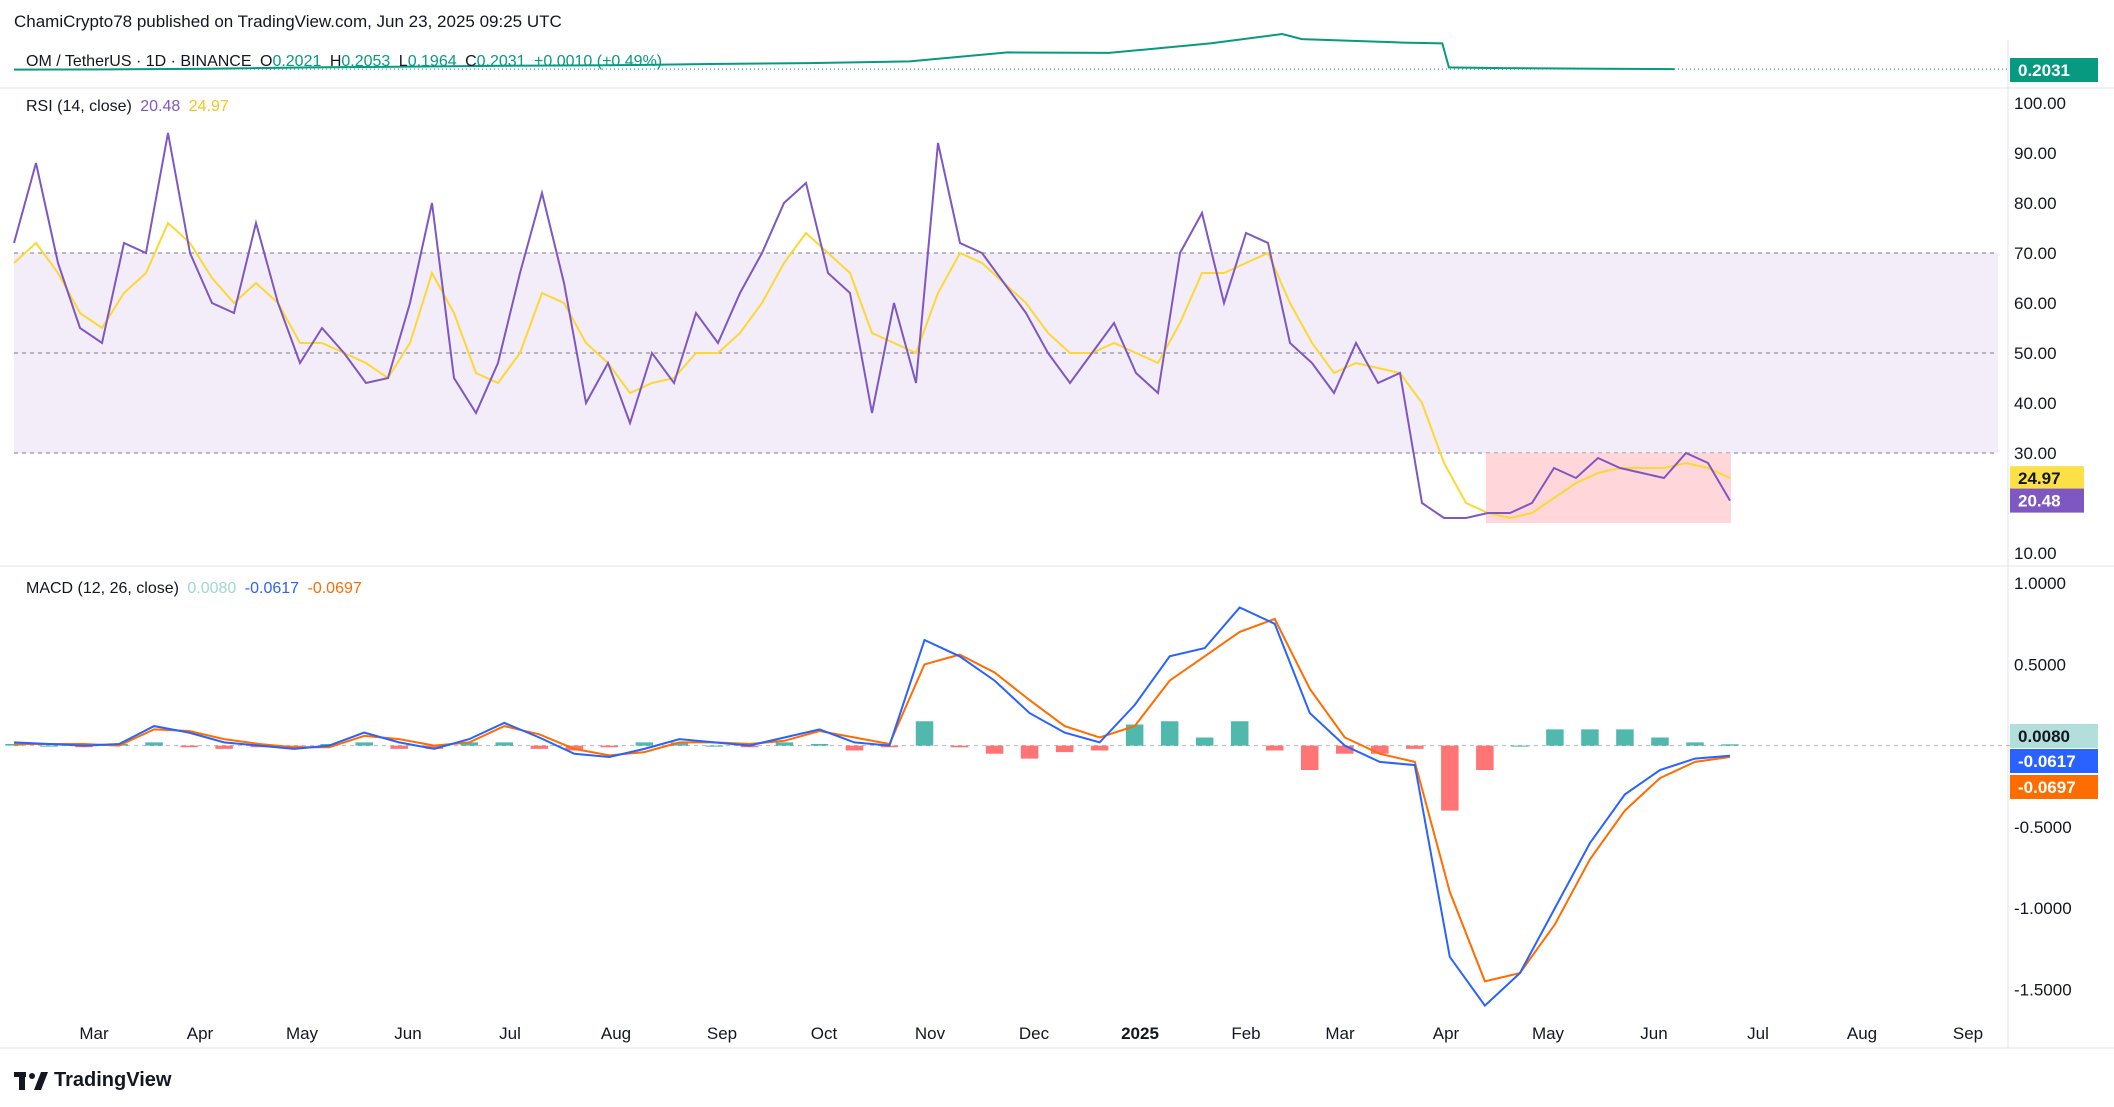 This screenshot has height=1107, width=2114. What do you see at coordinates (335, 61) in the screenshot?
I see `h-label: H` at bounding box center [335, 61].